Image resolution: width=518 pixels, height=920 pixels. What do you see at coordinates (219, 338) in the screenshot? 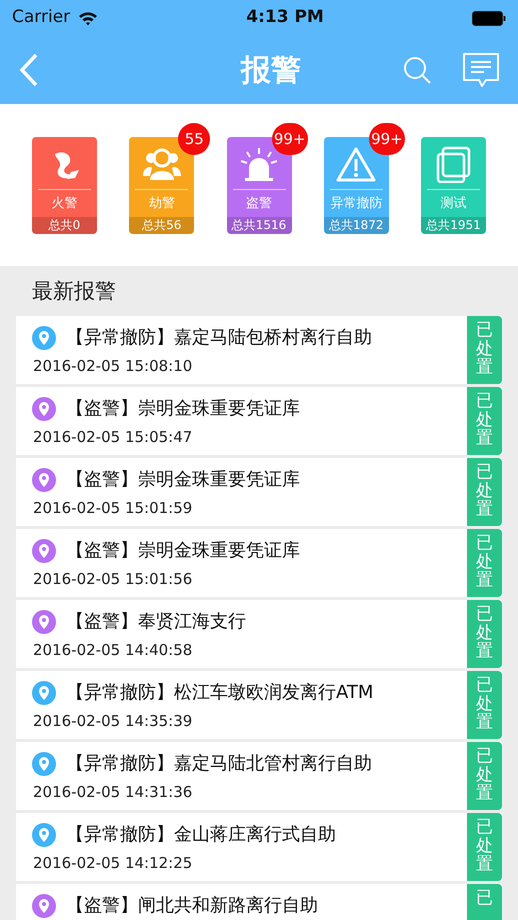
I see `alarm-title: 【异常撤防】嘉定马陆包桥村离行自助` at bounding box center [219, 338].